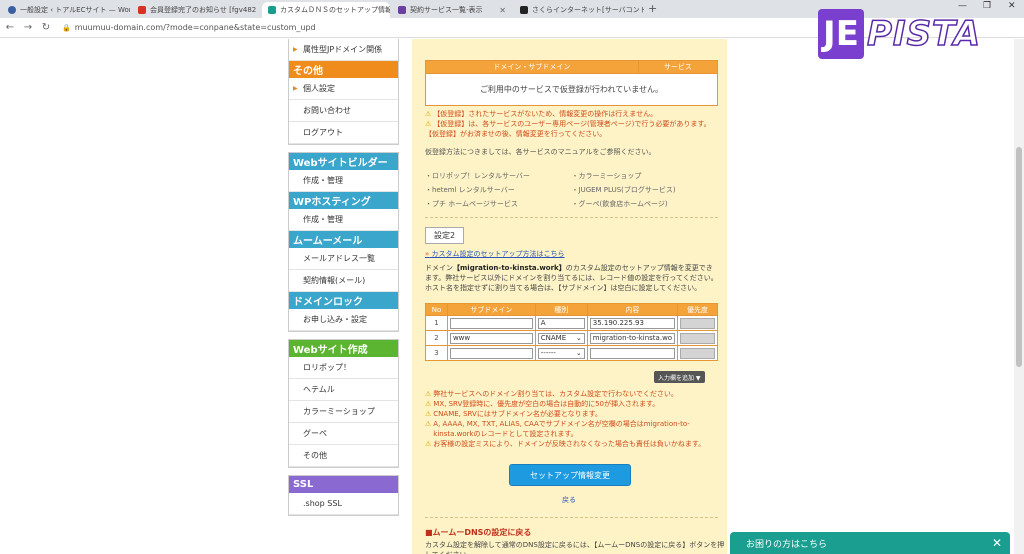  I want to click on column-header: 種別, so click(561, 309).